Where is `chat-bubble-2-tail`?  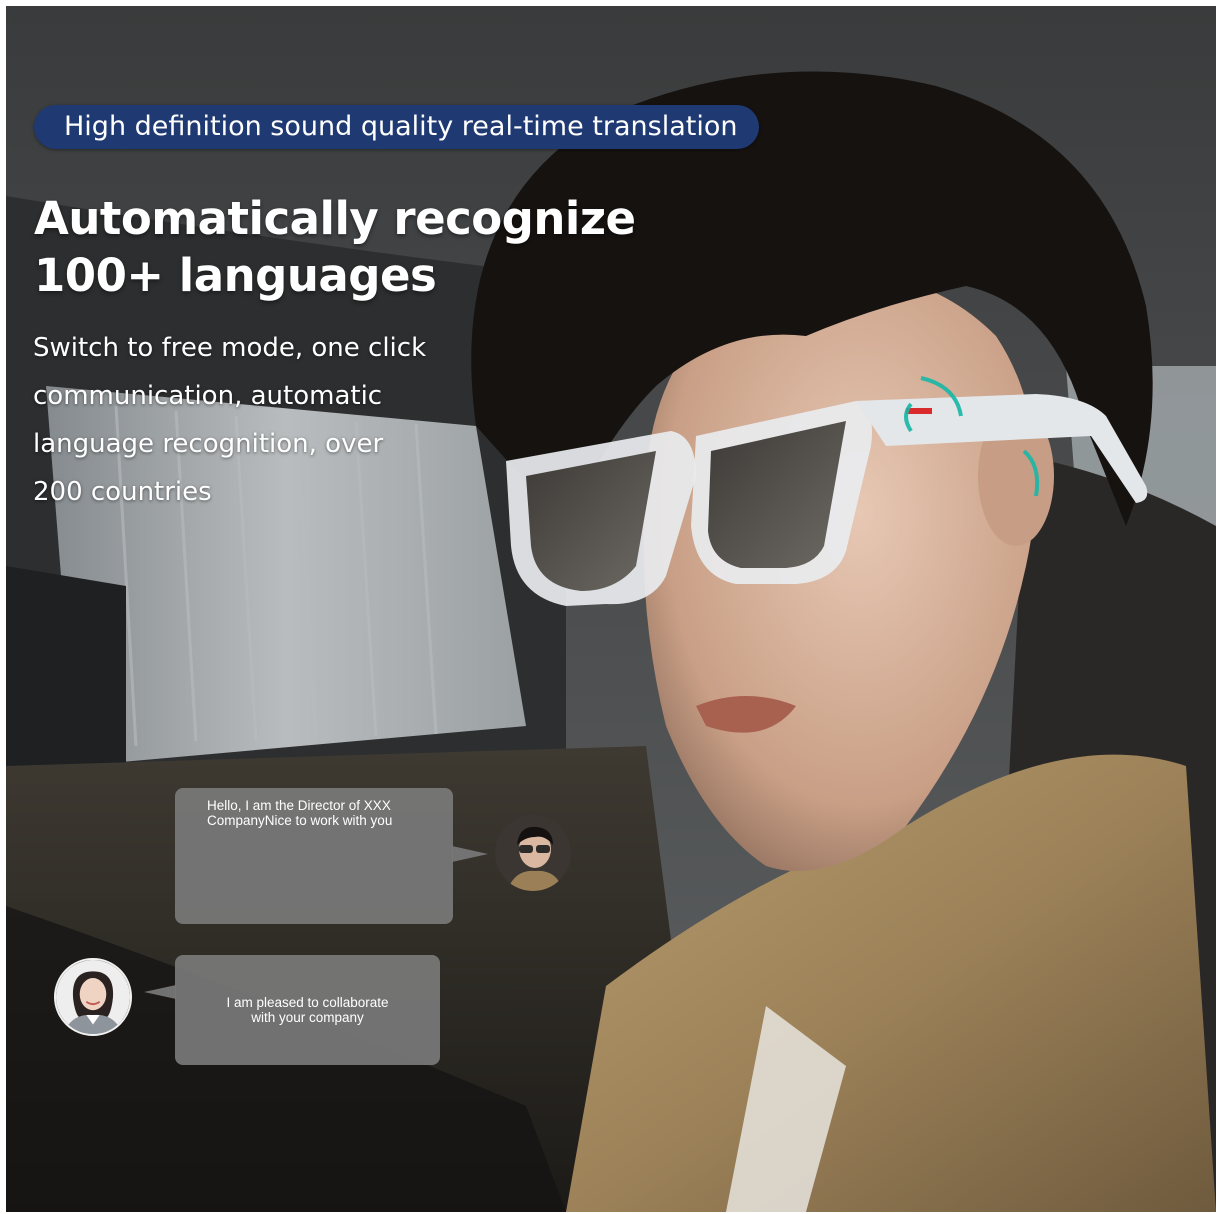
chat-bubble-2-tail is located at coordinates (160, 992).